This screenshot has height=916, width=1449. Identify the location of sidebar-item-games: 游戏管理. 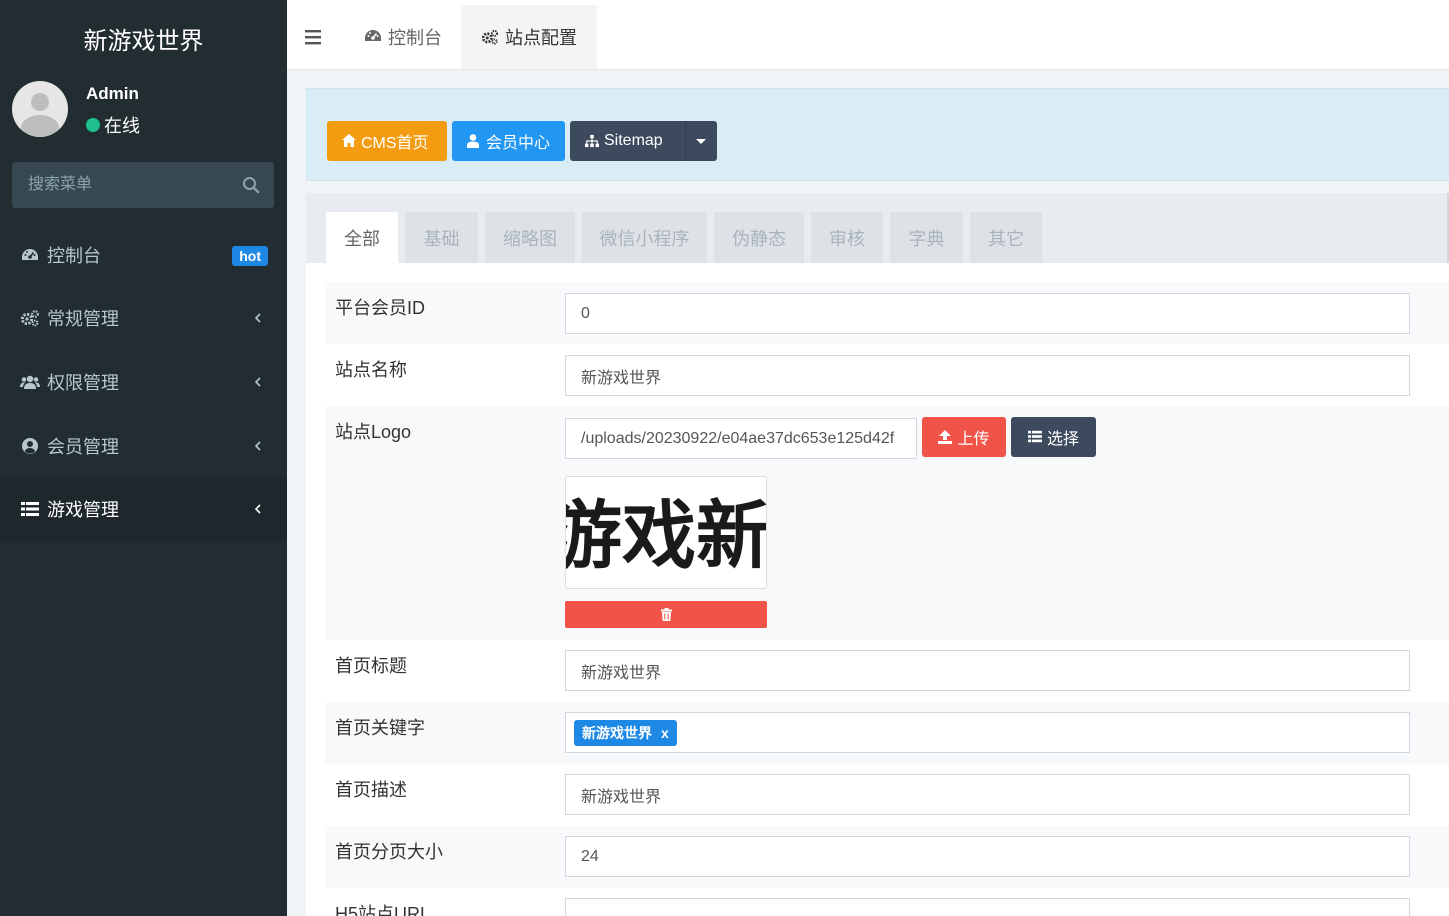
(143, 509).